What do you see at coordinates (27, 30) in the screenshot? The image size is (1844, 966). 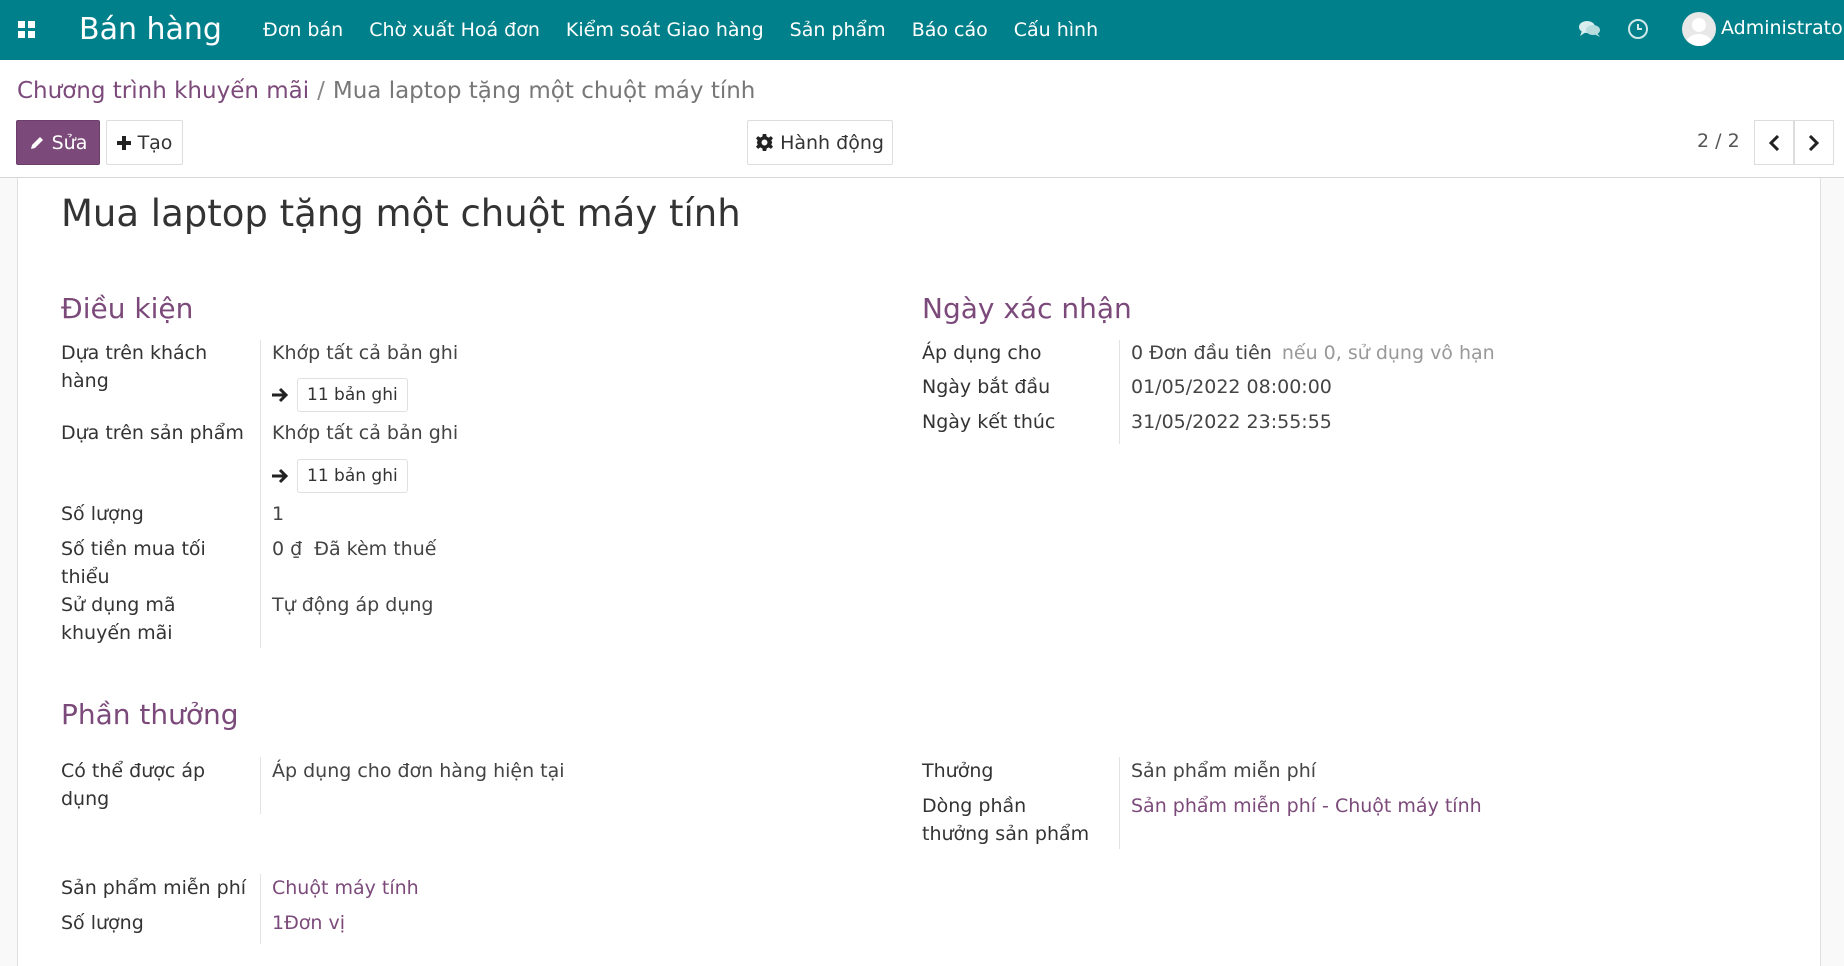 I see `apps-grid-icon` at bounding box center [27, 30].